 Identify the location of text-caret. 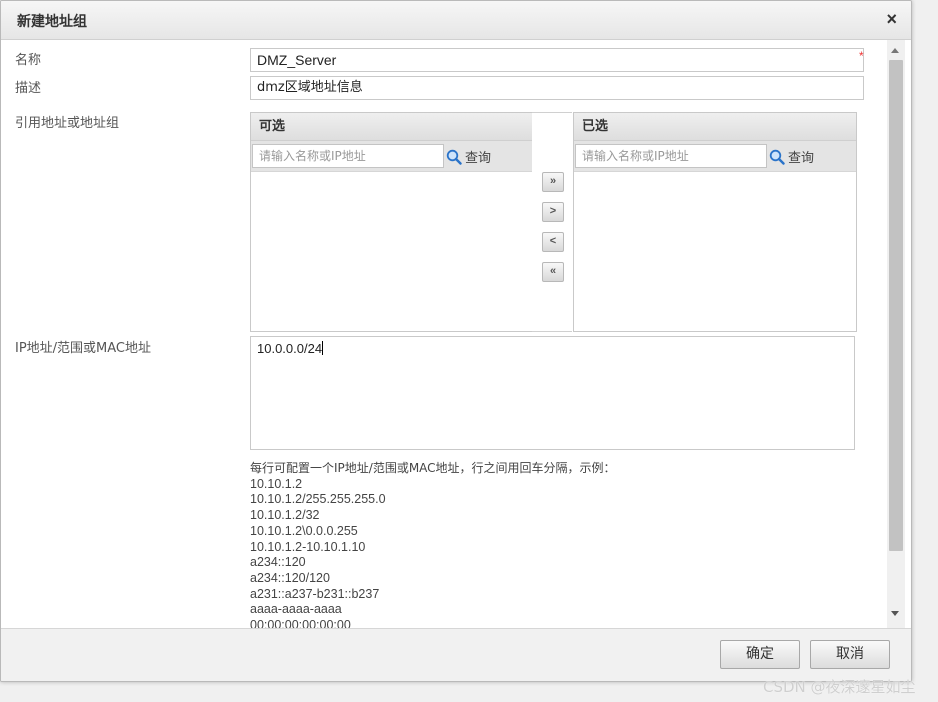
(323, 348).